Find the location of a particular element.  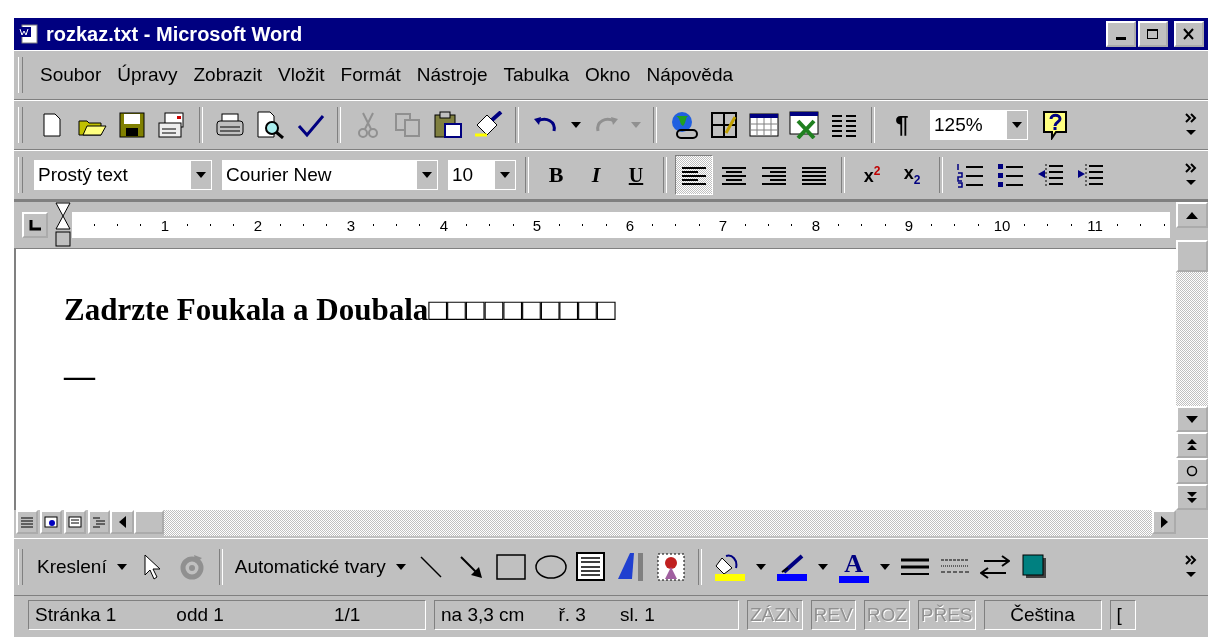

down-arrow-icon is located at coordinates (1192, 419).